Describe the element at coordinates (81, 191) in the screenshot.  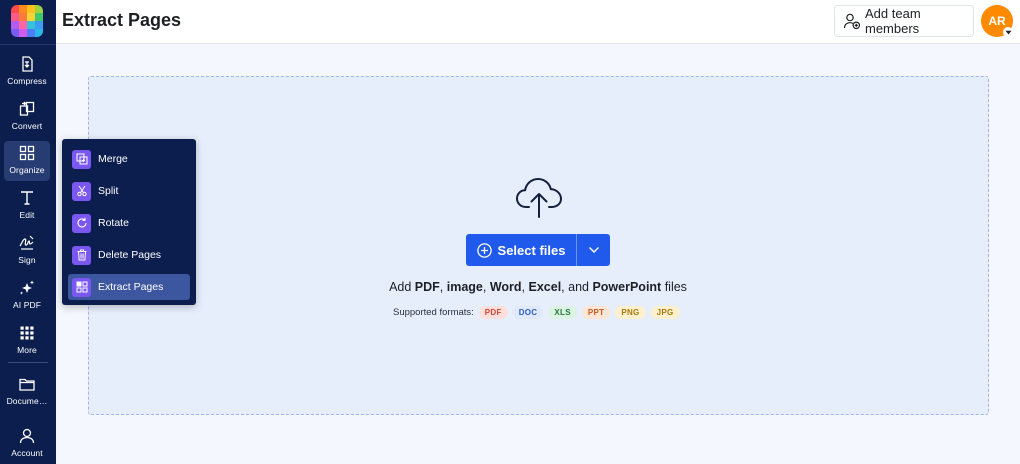
I see `scissors-icon` at that location.